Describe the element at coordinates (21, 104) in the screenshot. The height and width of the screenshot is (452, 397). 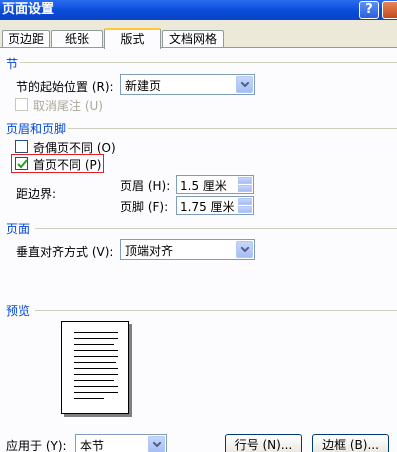
I see `suppress-endnotes-checkbox` at that location.